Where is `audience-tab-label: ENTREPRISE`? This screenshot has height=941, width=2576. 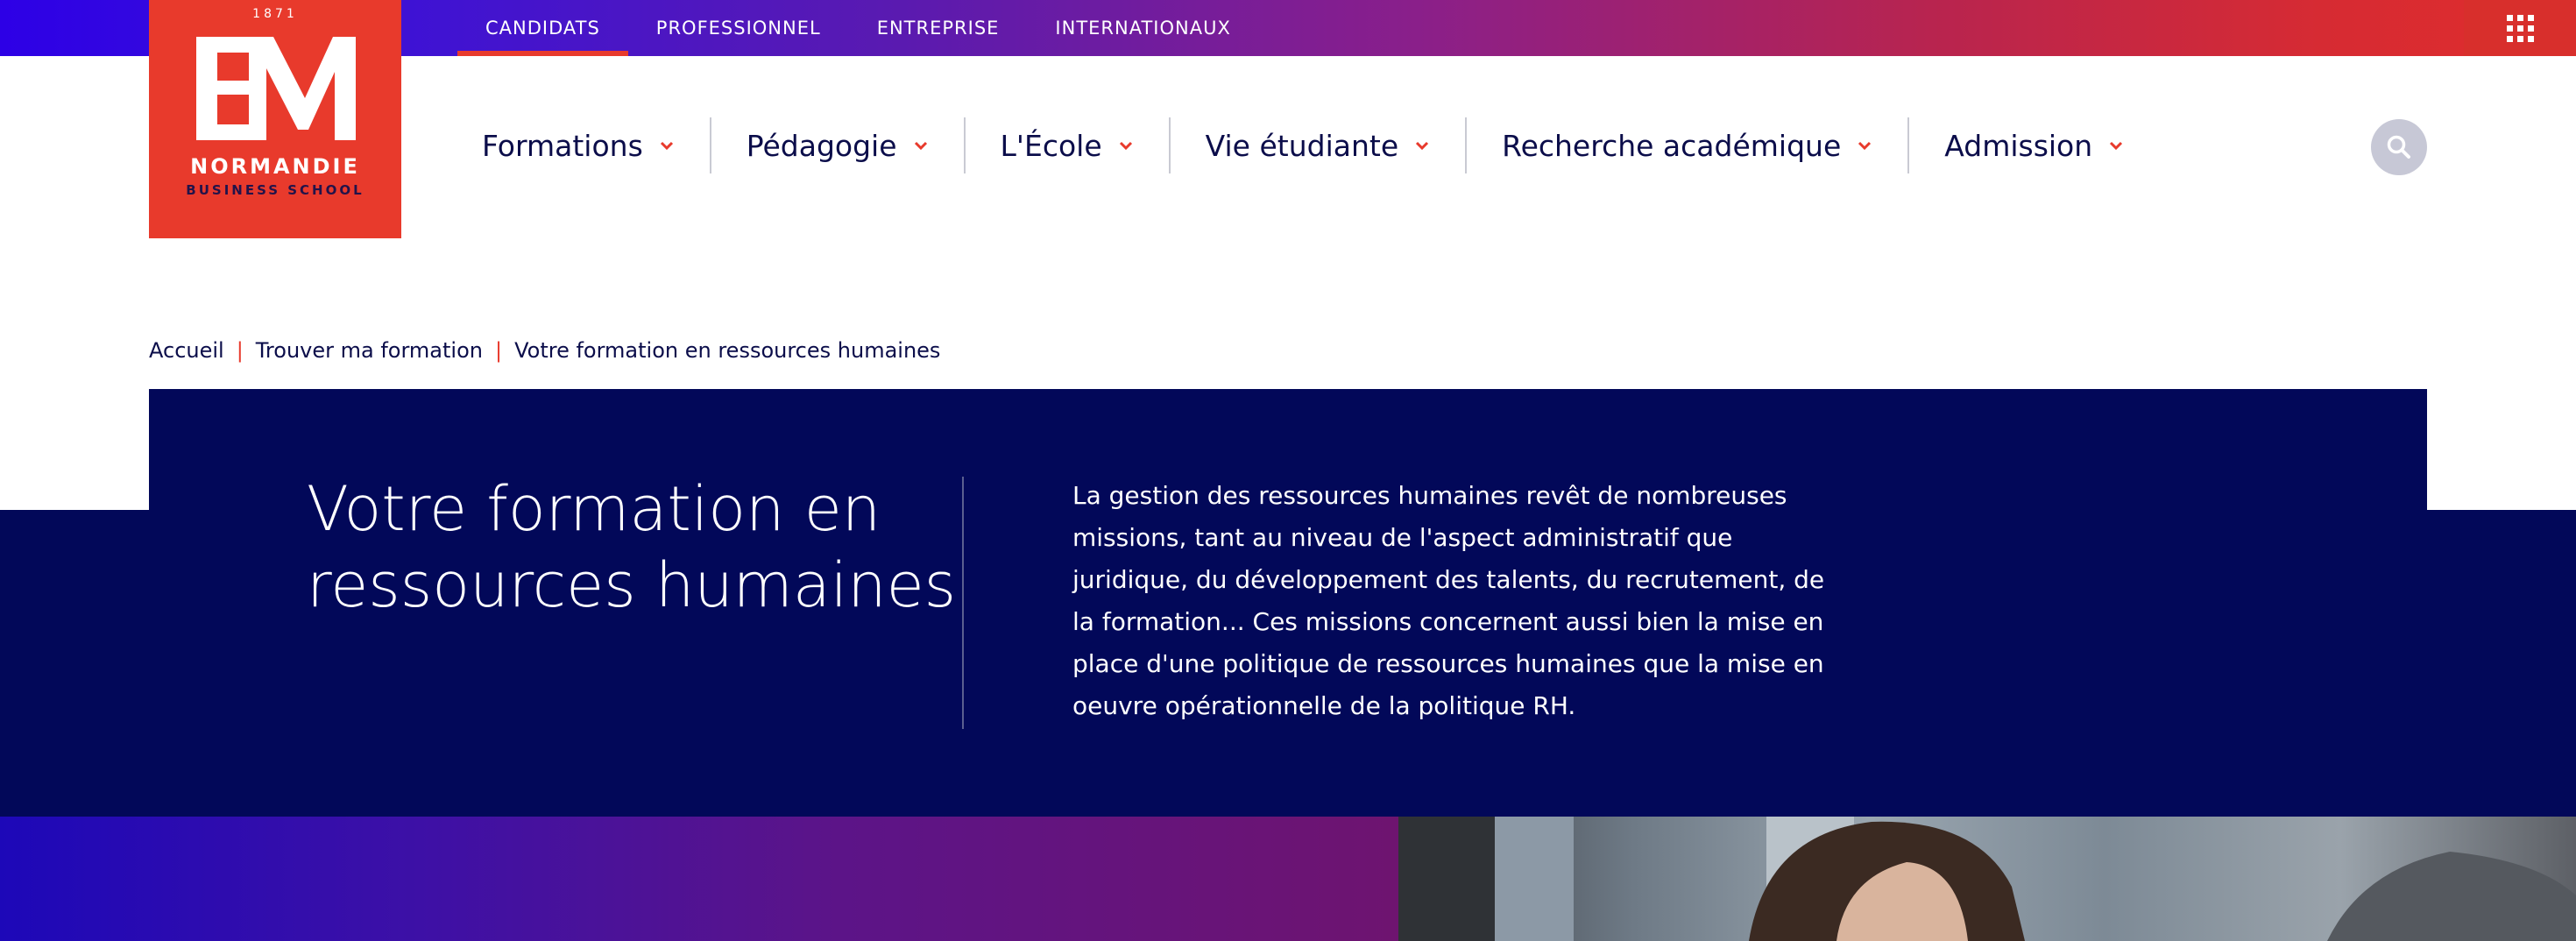 audience-tab-label: ENTREPRISE is located at coordinates (938, 29).